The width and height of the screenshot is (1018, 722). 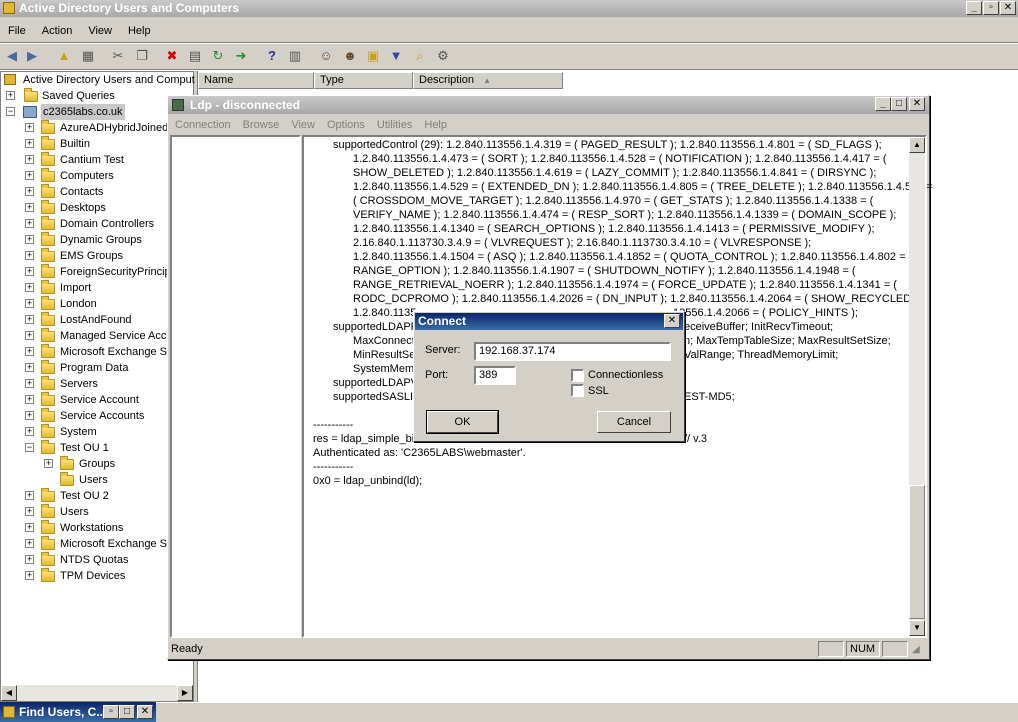 What do you see at coordinates (346, 125) in the screenshot?
I see `ldp-menu-options: Options` at bounding box center [346, 125].